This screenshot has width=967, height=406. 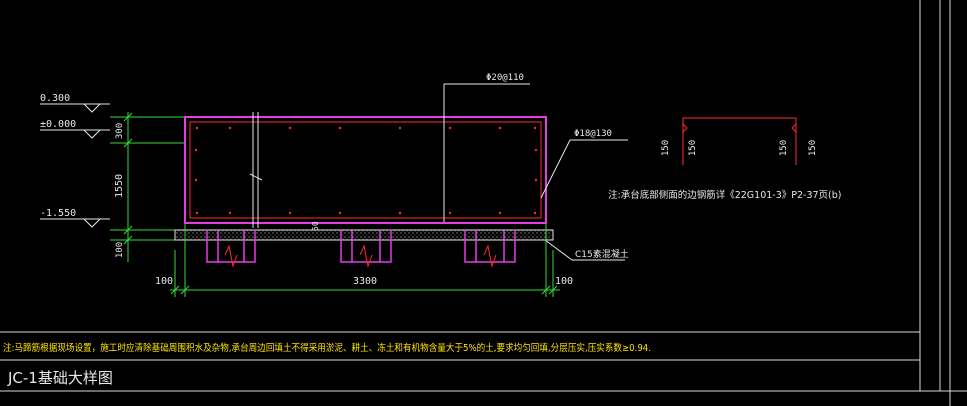 I want to click on dim-100-right-label: 100, so click(x=564, y=281).